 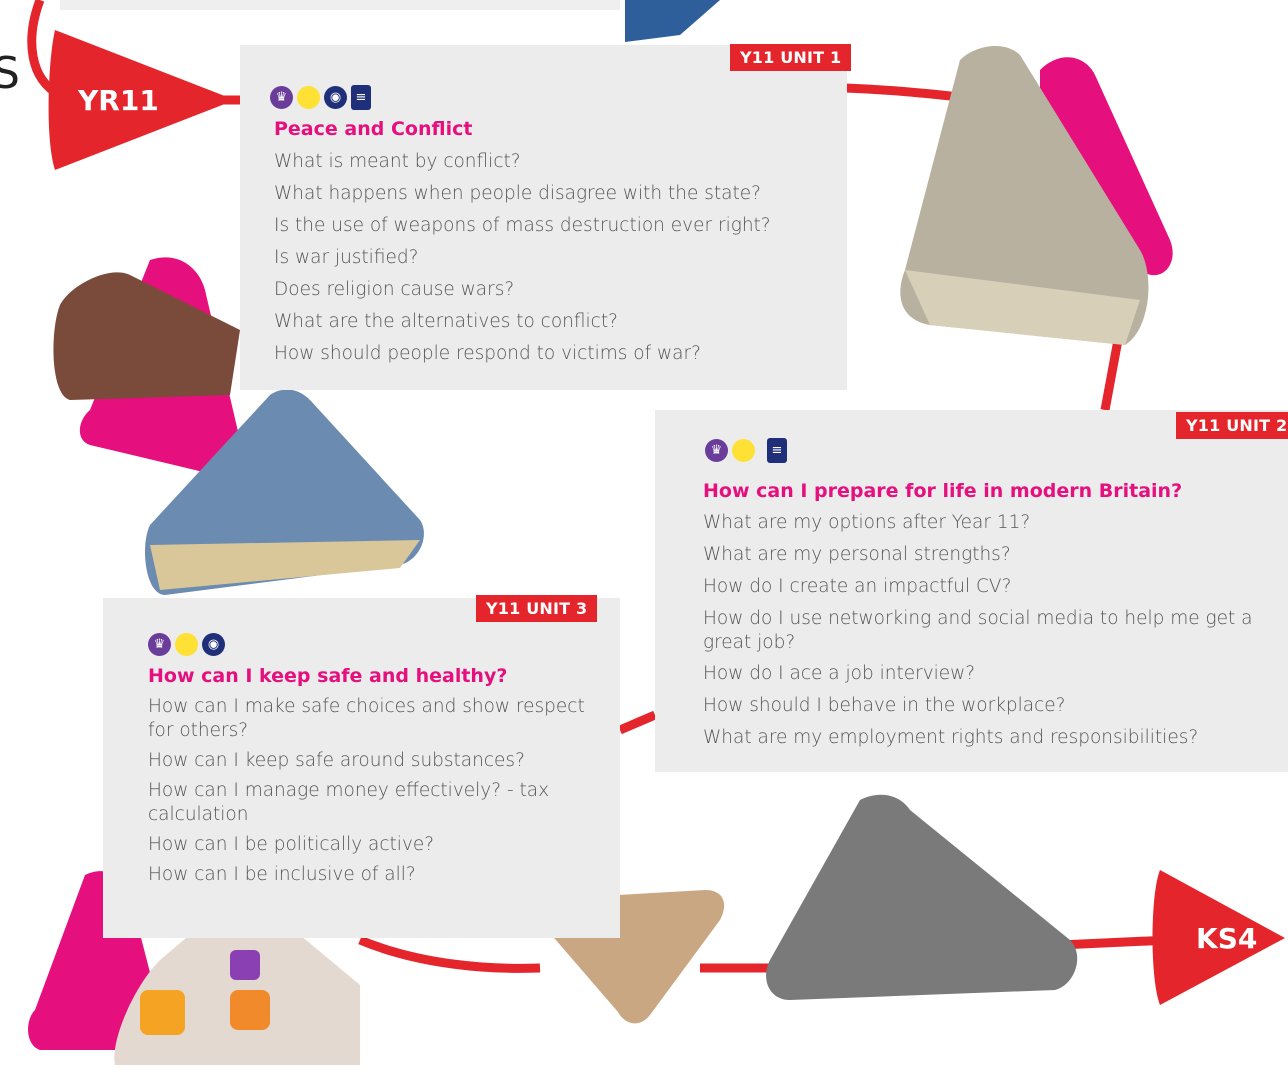 What do you see at coordinates (291, 844) in the screenshot?
I see `list-item: How can I be politically active?` at bounding box center [291, 844].